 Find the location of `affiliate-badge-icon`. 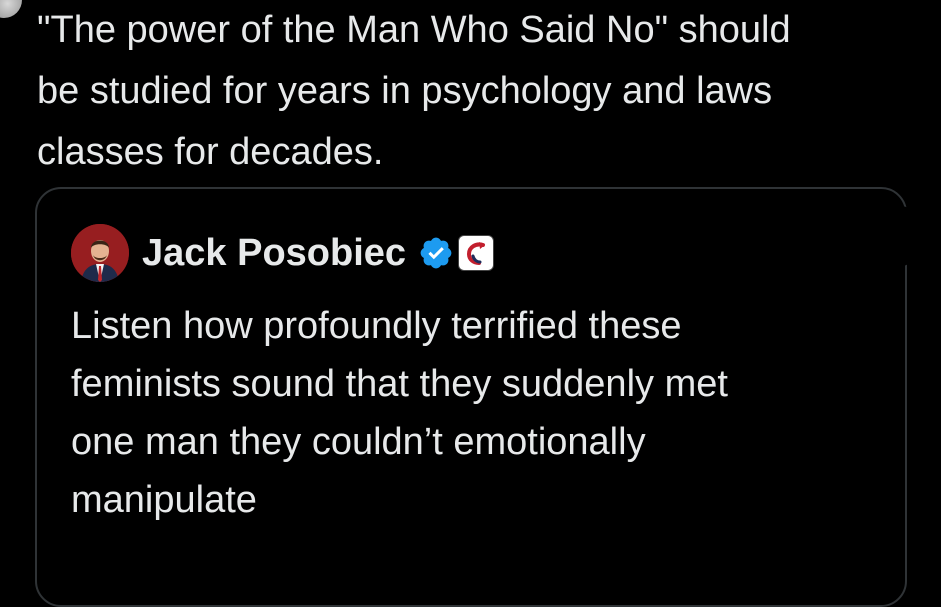

affiliate-badge-icon is located at coordinates (476, 253).